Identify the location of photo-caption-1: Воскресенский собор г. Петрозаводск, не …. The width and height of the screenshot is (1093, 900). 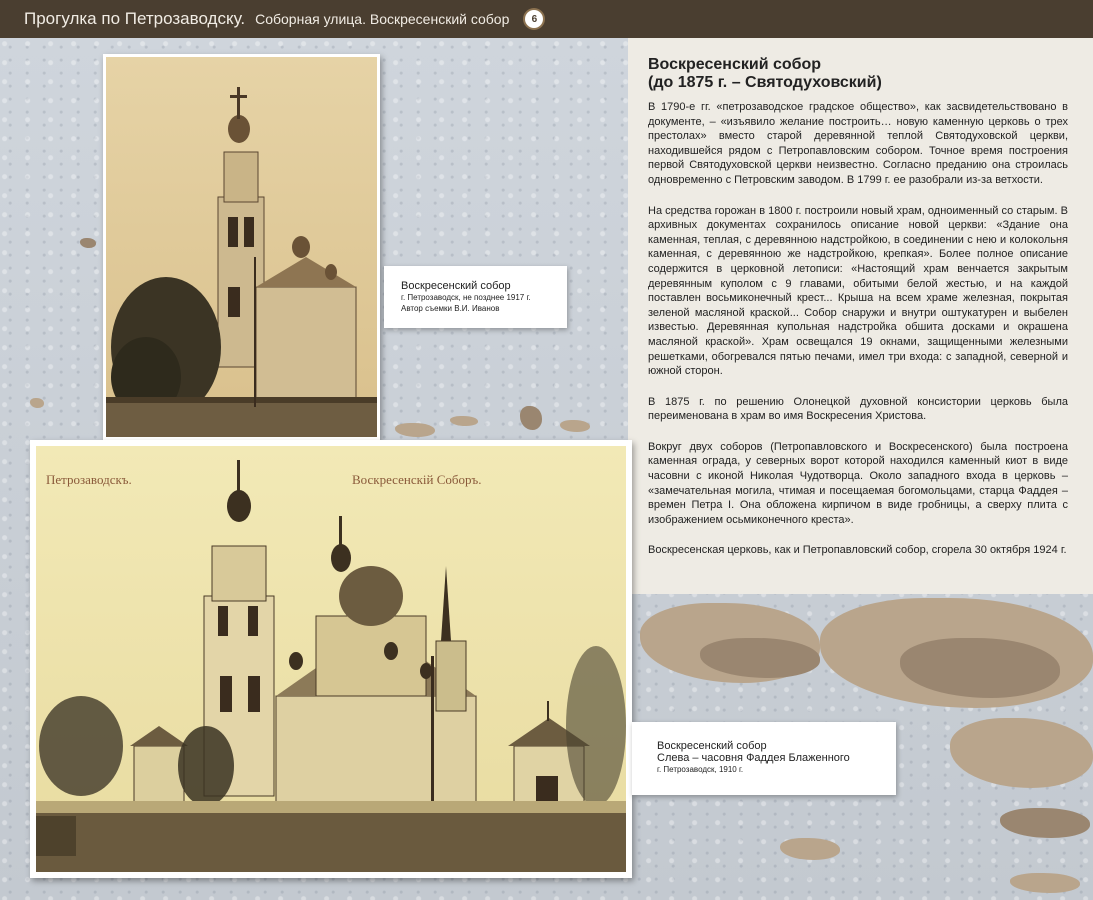
(475, 297).